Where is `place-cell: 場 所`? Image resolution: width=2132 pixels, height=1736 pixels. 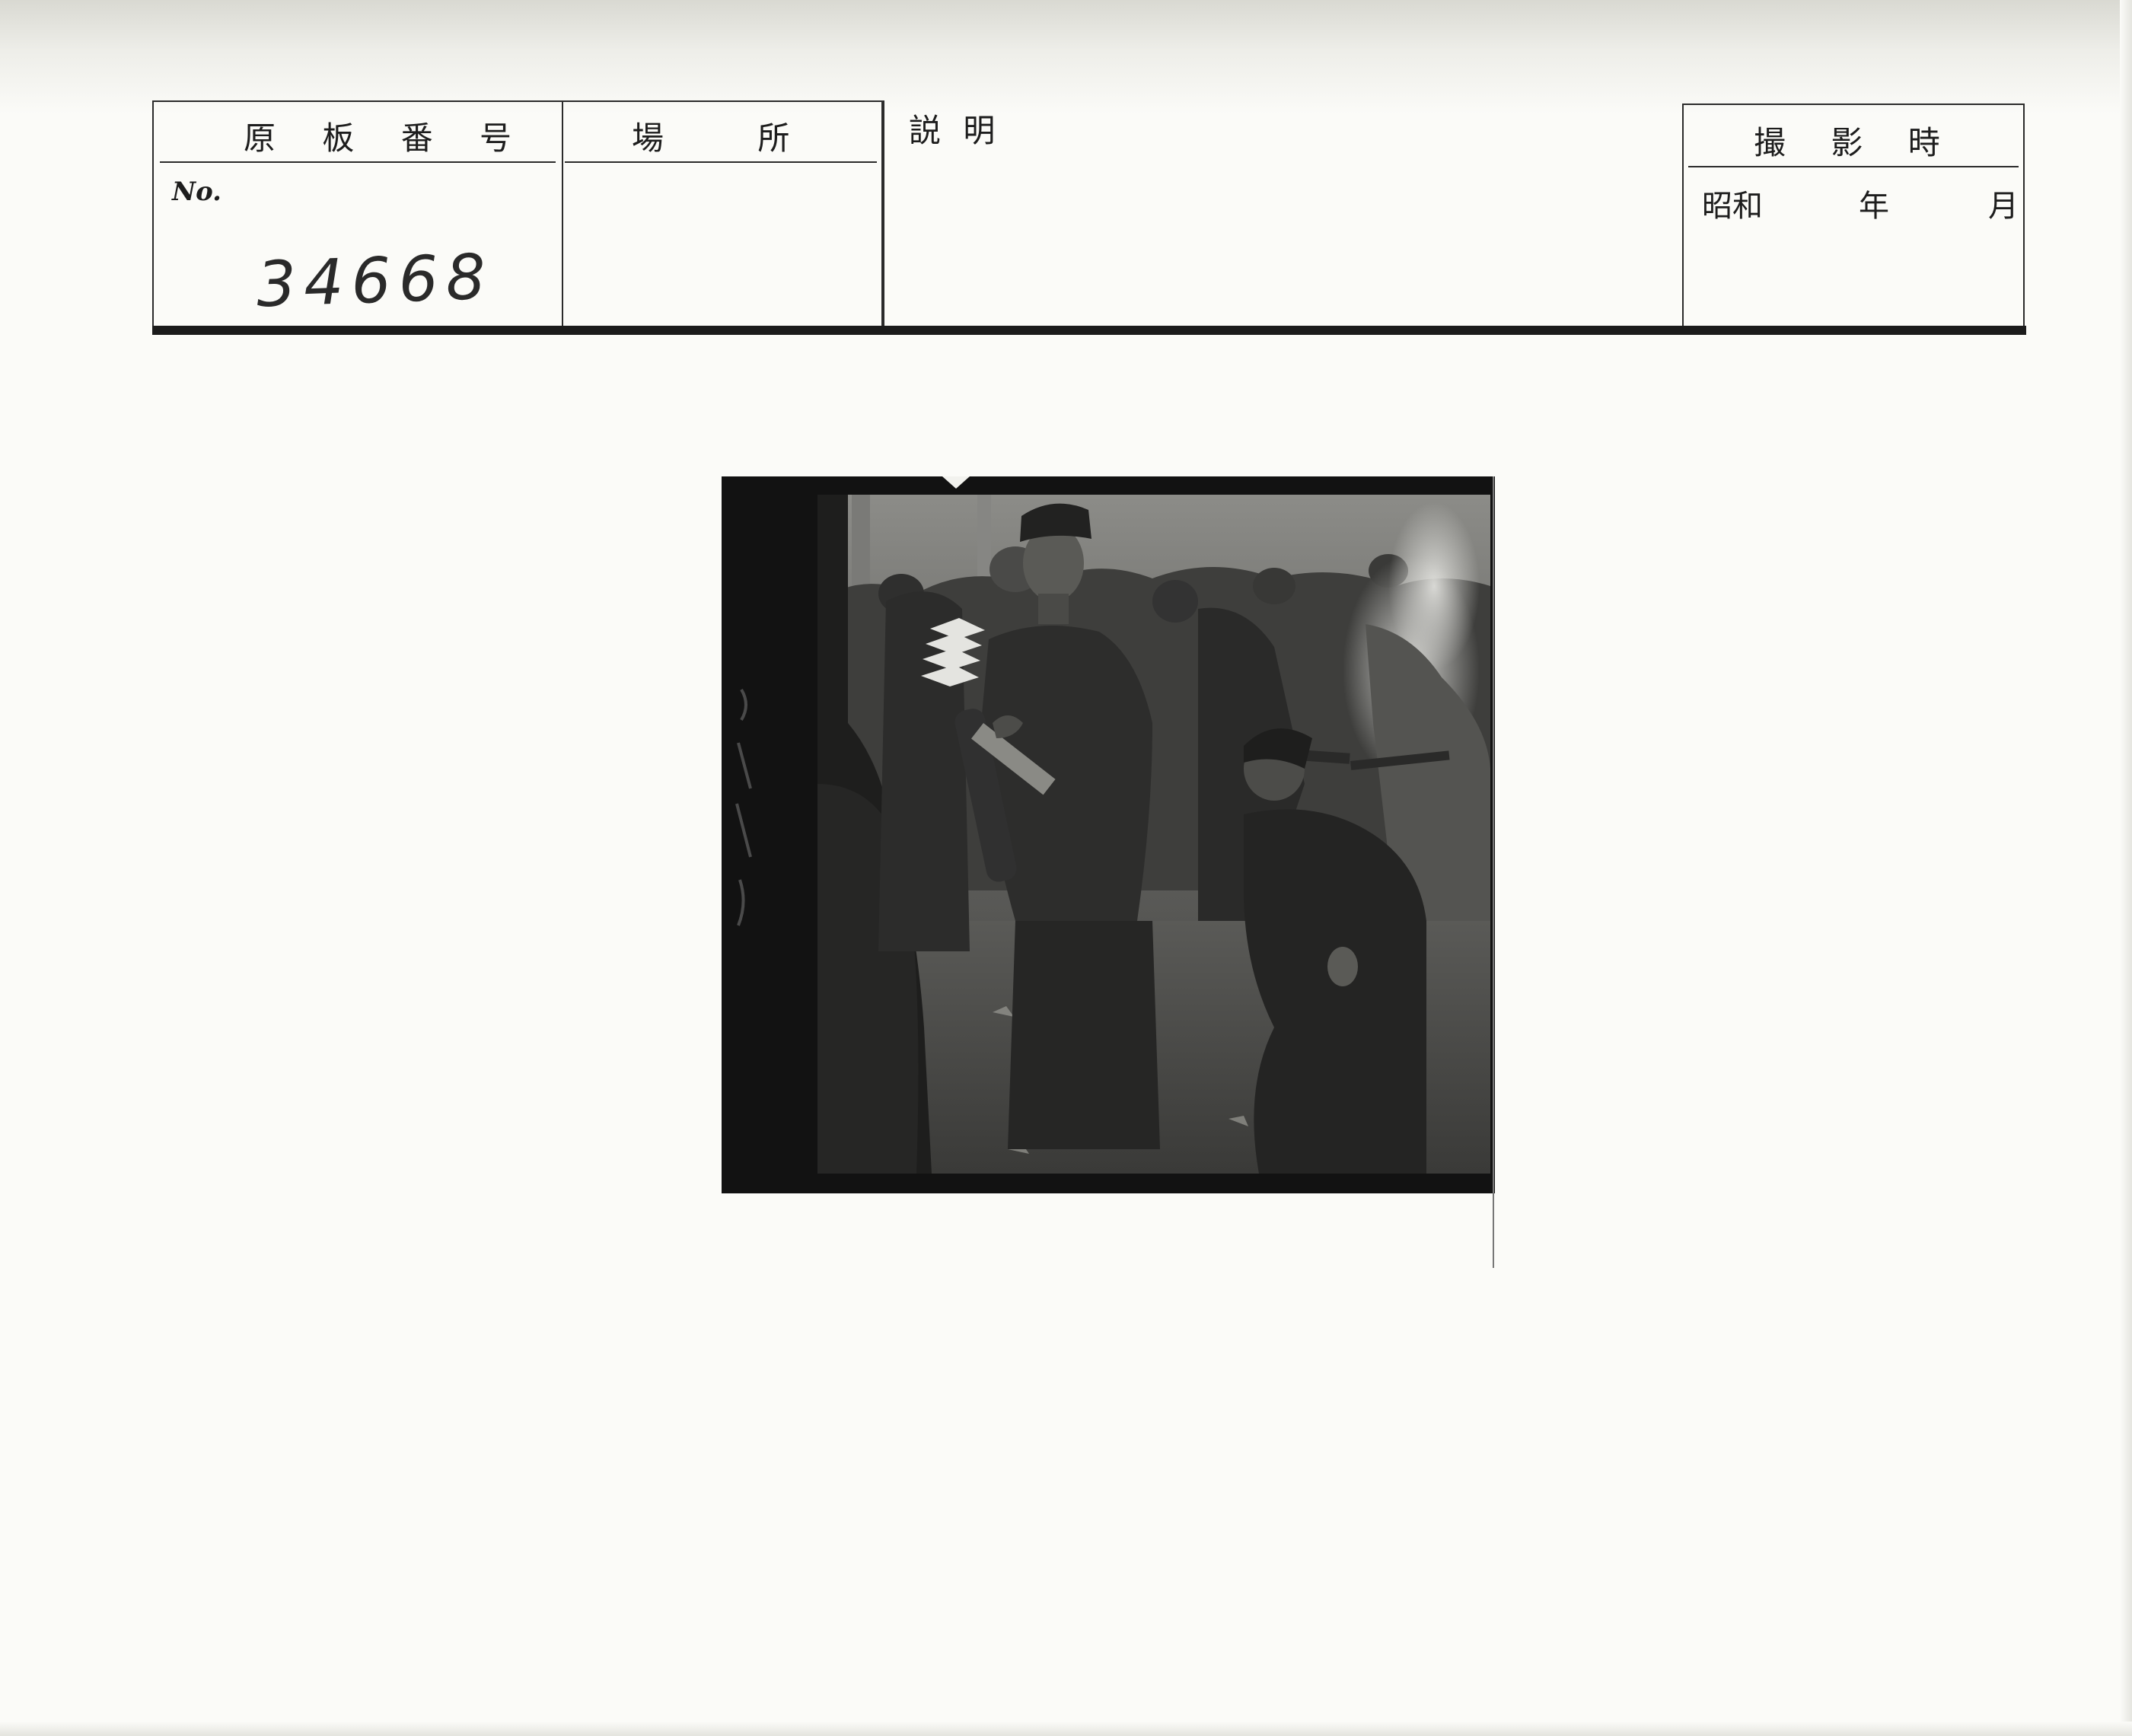 place-cell: 場 所 is located at coordinates (722, 213).